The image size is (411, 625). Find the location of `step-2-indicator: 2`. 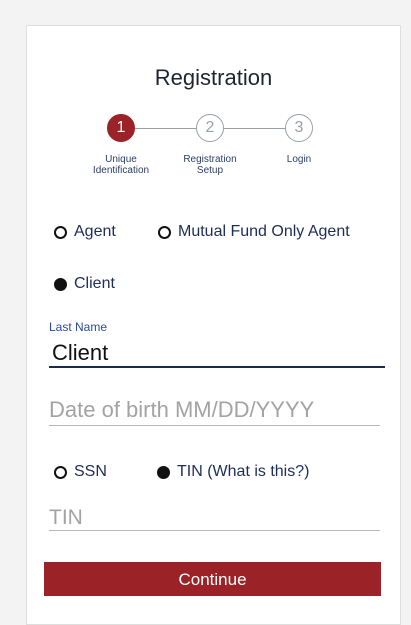

step-2-indicator: 2 is located at coordinates (210, 128).